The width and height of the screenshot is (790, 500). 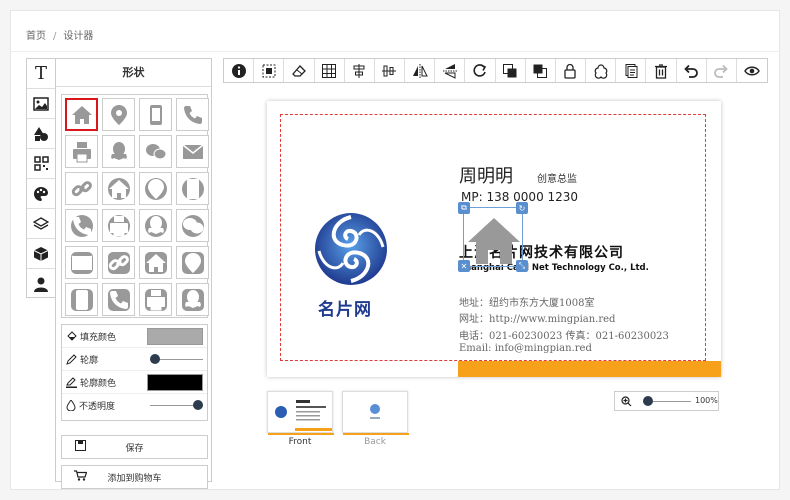 I want to click on duplicate-button, so click(x=631, y=70).